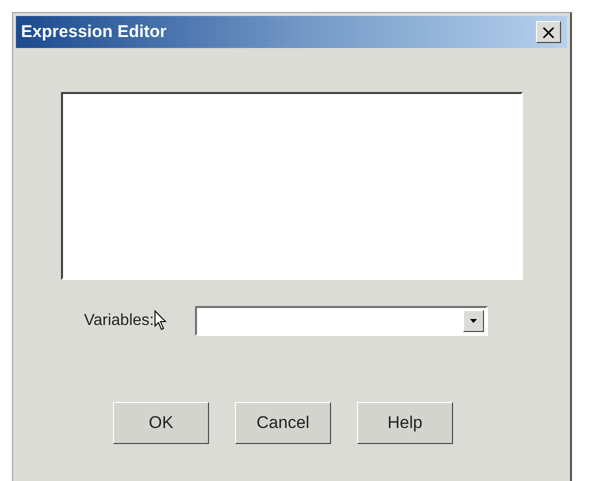 The height and width of the screenshot is (481, 589). Describe the element at coordinates (405, 423) in the screenshot. I see `dialog-button: Help` at that location.